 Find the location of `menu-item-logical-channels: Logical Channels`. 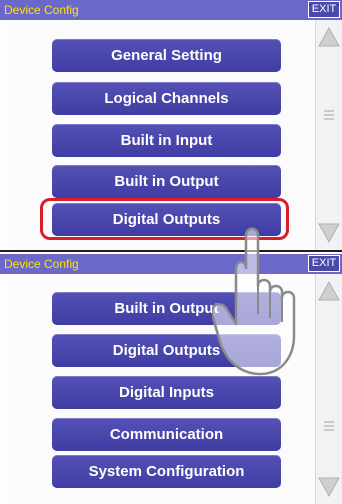

menu-item-logical-channels: Logical Channels is located at coordinates (166, 98).